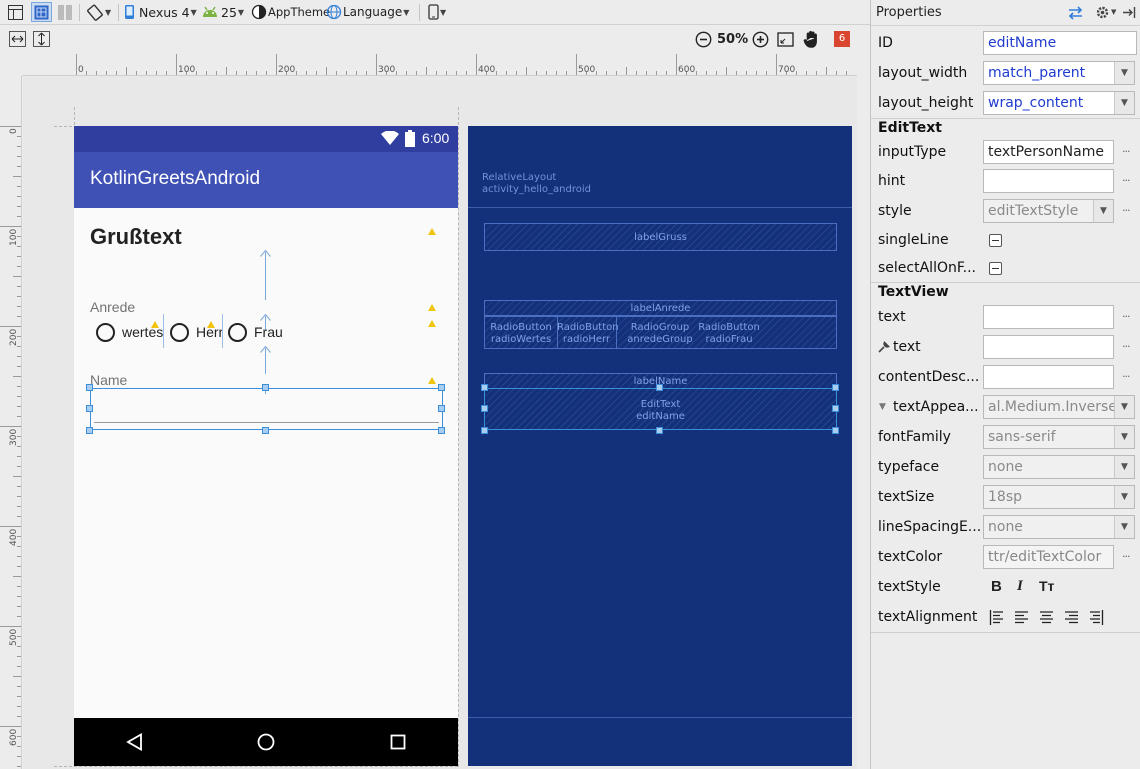 The width and height of the screenshot is (1140, 769). What do you see at coordinates (108, 380) in the screenshot?
I see `name-label: Name` at bounding box center [108, 380].